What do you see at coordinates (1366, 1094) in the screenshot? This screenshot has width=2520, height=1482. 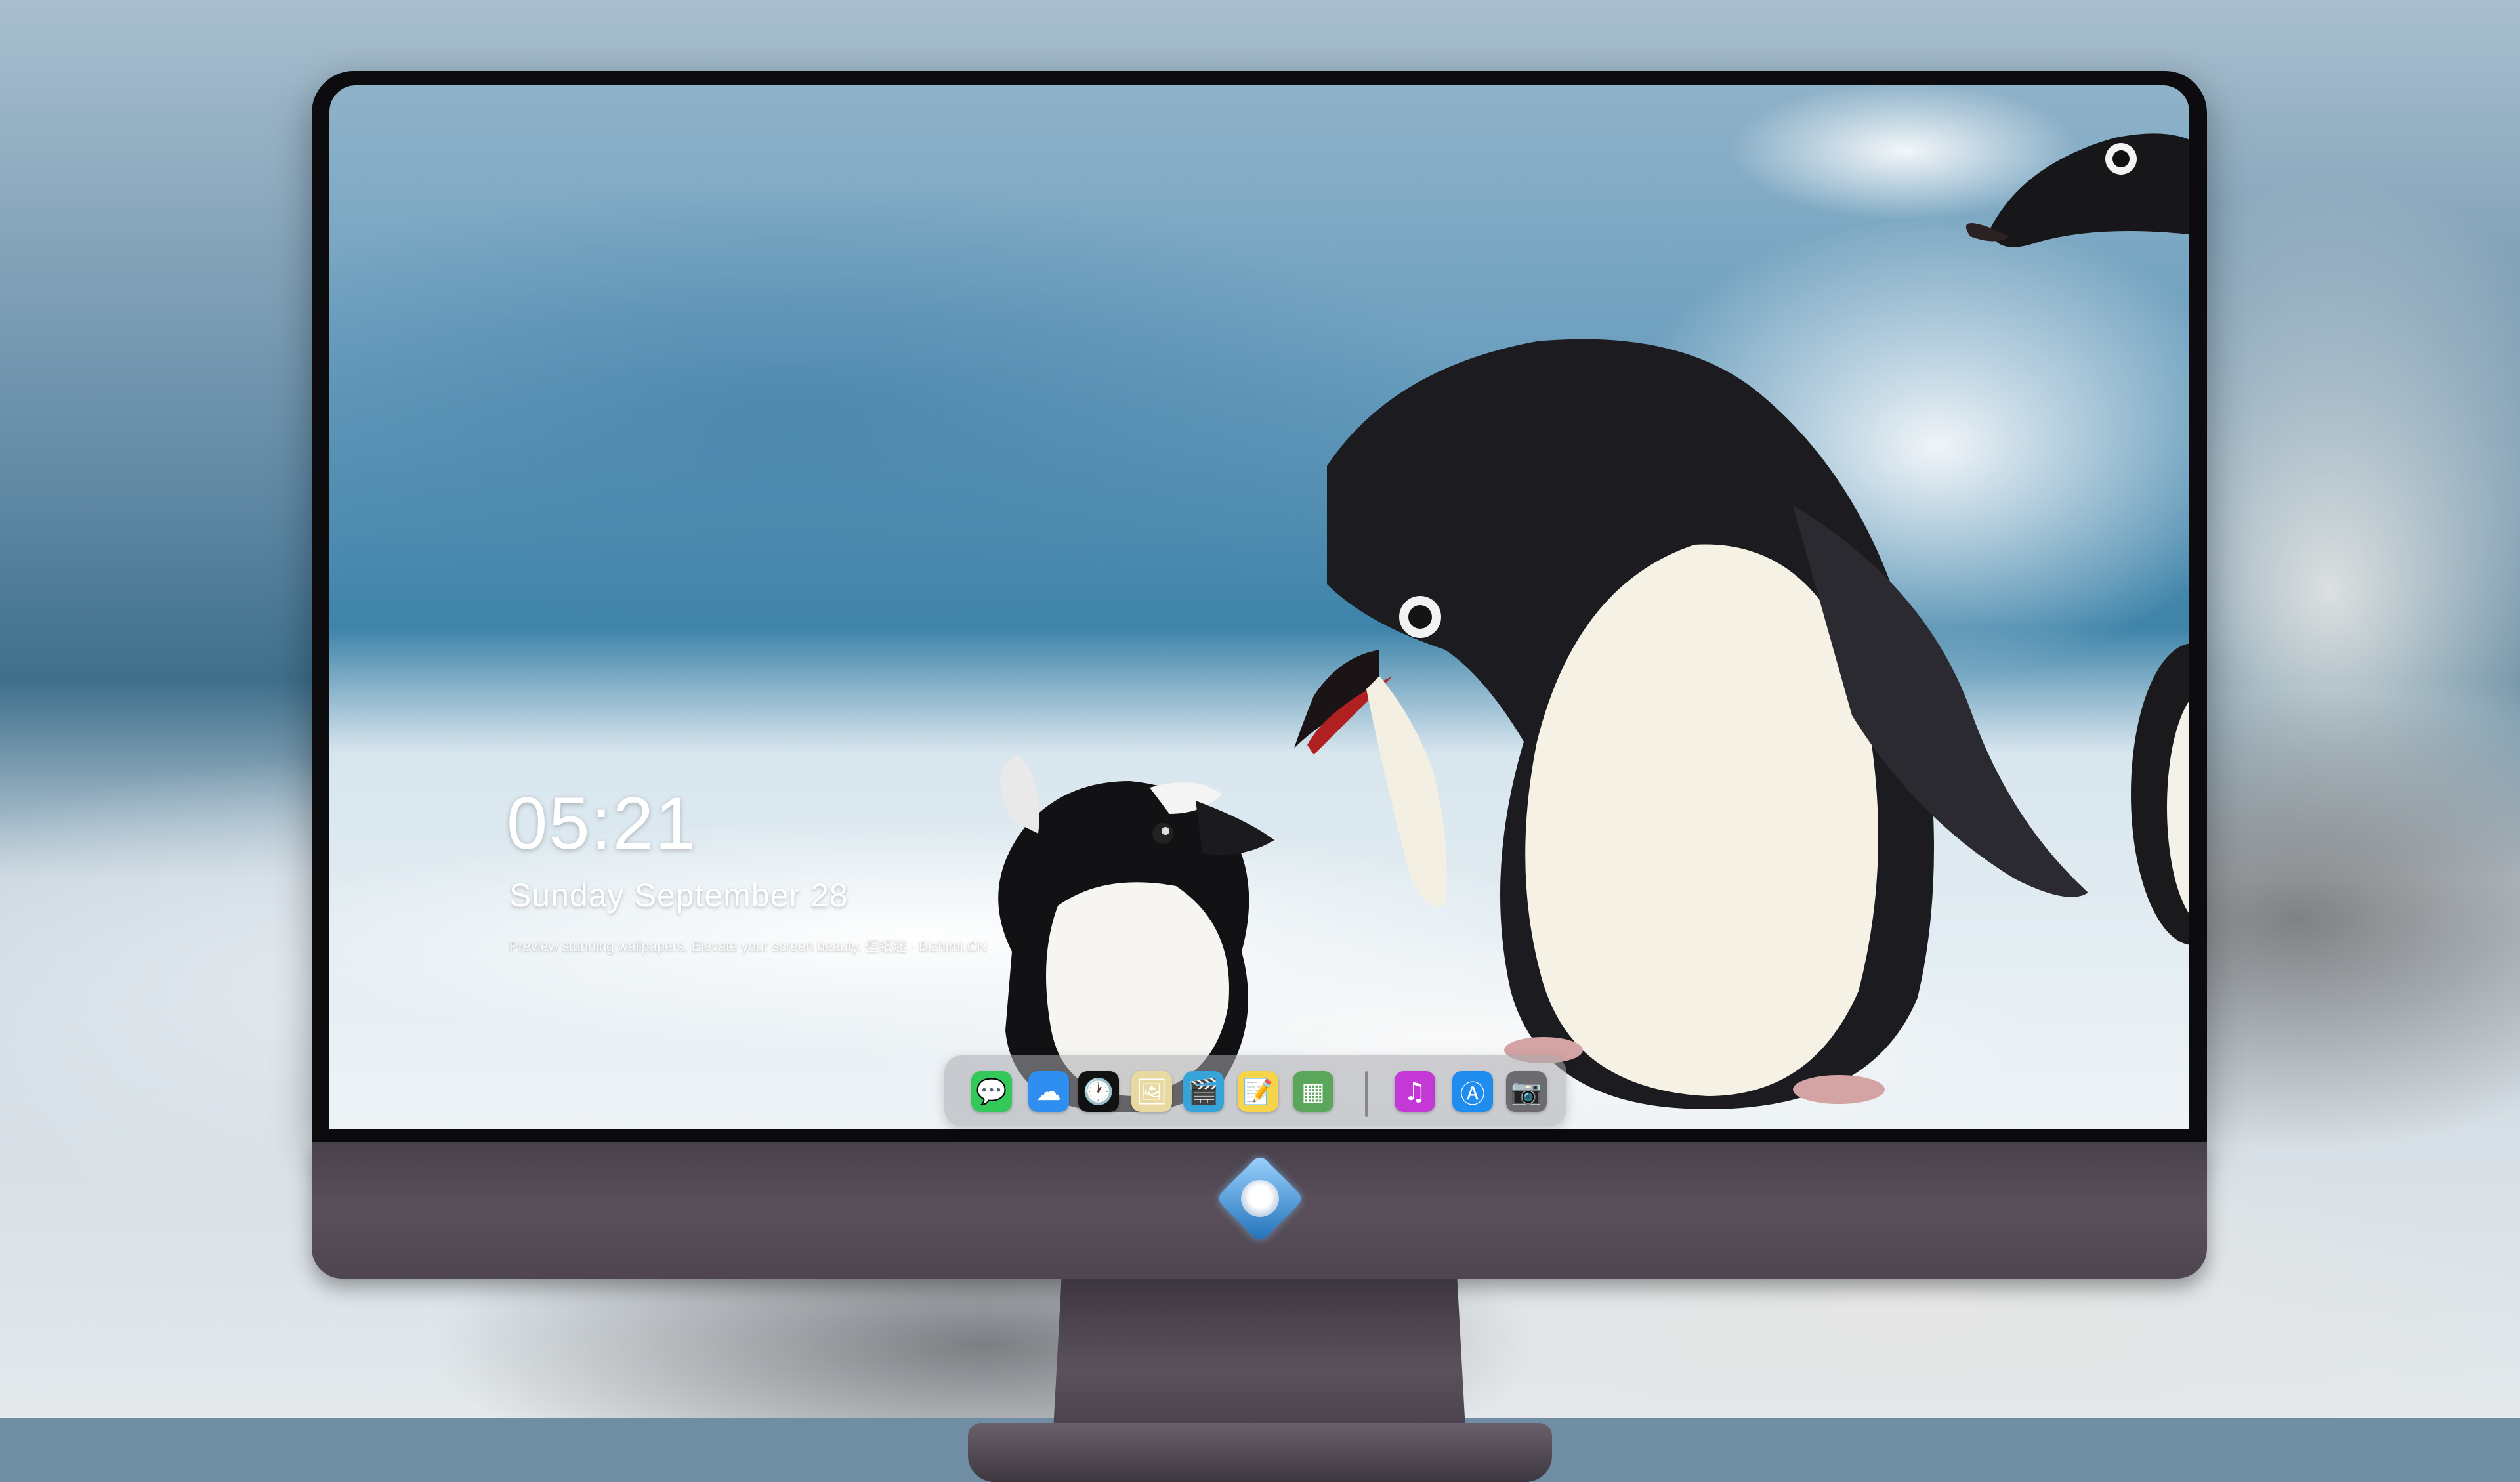 I see `dock-separator` at bounding box center [1366, 1094].